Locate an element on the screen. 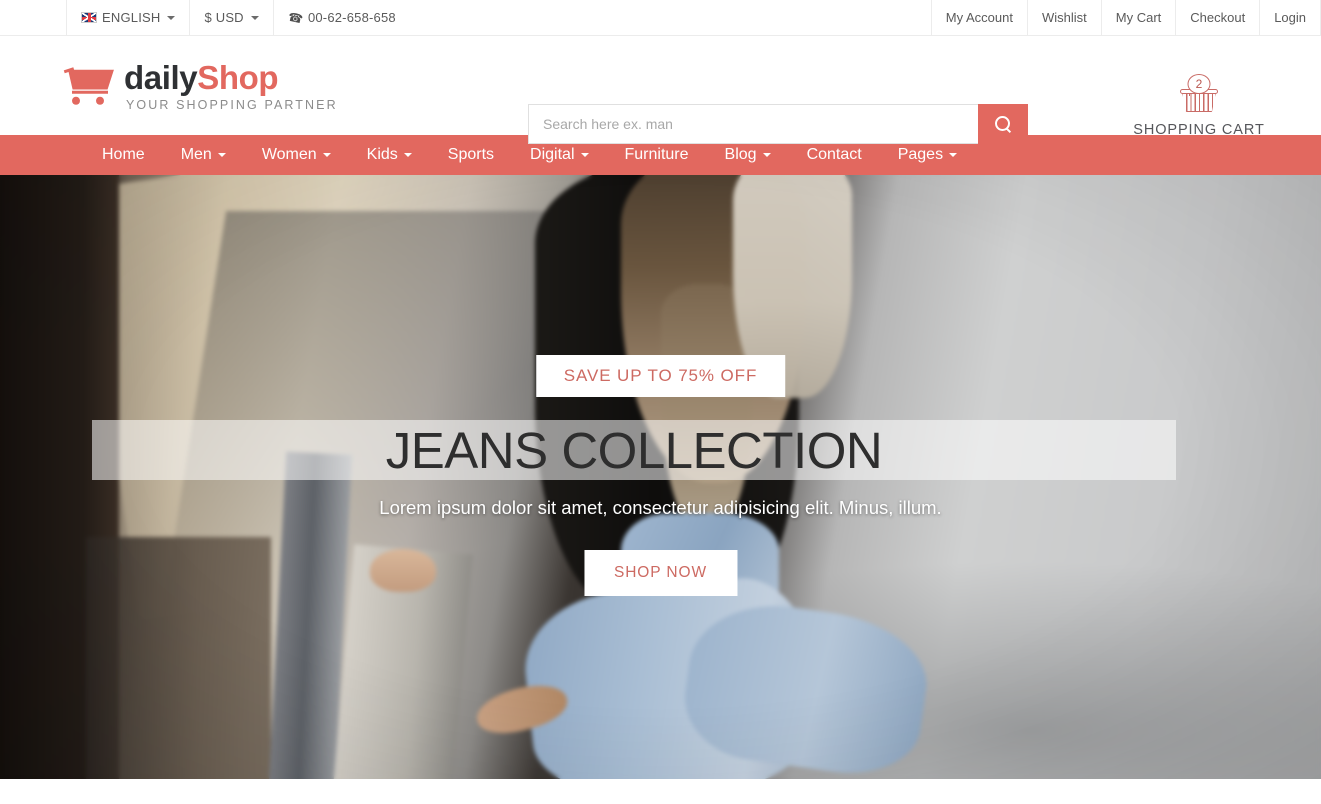 The width and height of the screenshot is (1321, 804). hero-title-band: JEANS COLLECTION is located at coordinates (634, 450).